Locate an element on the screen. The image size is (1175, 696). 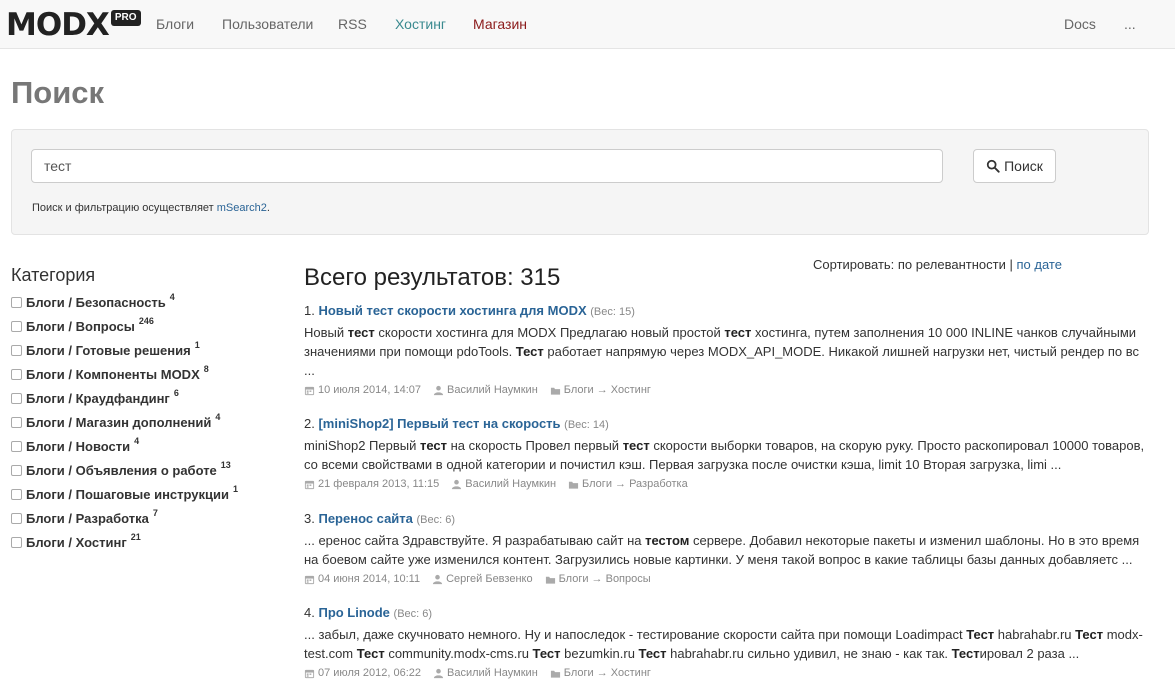
sort-by-relevance: Сортировать: по релевантности is located at coordinates (909, 264).